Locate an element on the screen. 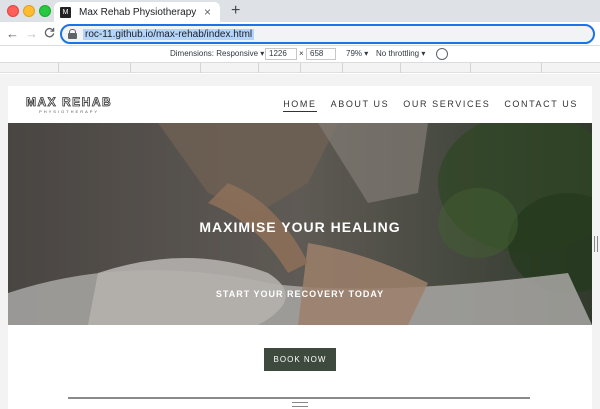 This screenshot has width=600, height=409. media-query-bar is located at coordinates (300, 68).